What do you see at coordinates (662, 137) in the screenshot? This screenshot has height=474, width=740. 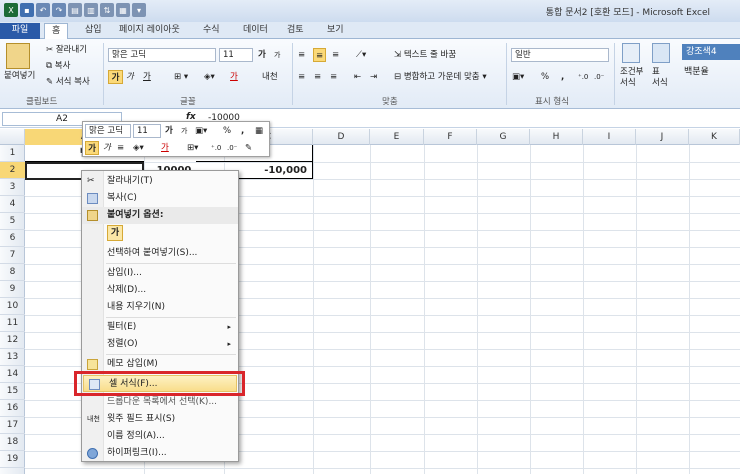 I see `column-header-j: J` at bounding box center [662, 137].